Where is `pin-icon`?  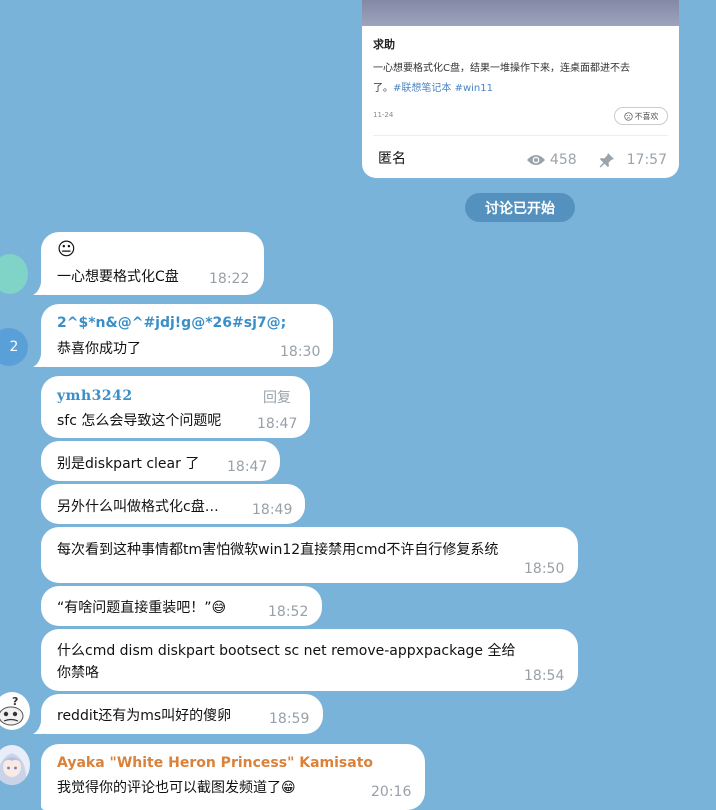
pin-icon is located at coordinates (606, 160).